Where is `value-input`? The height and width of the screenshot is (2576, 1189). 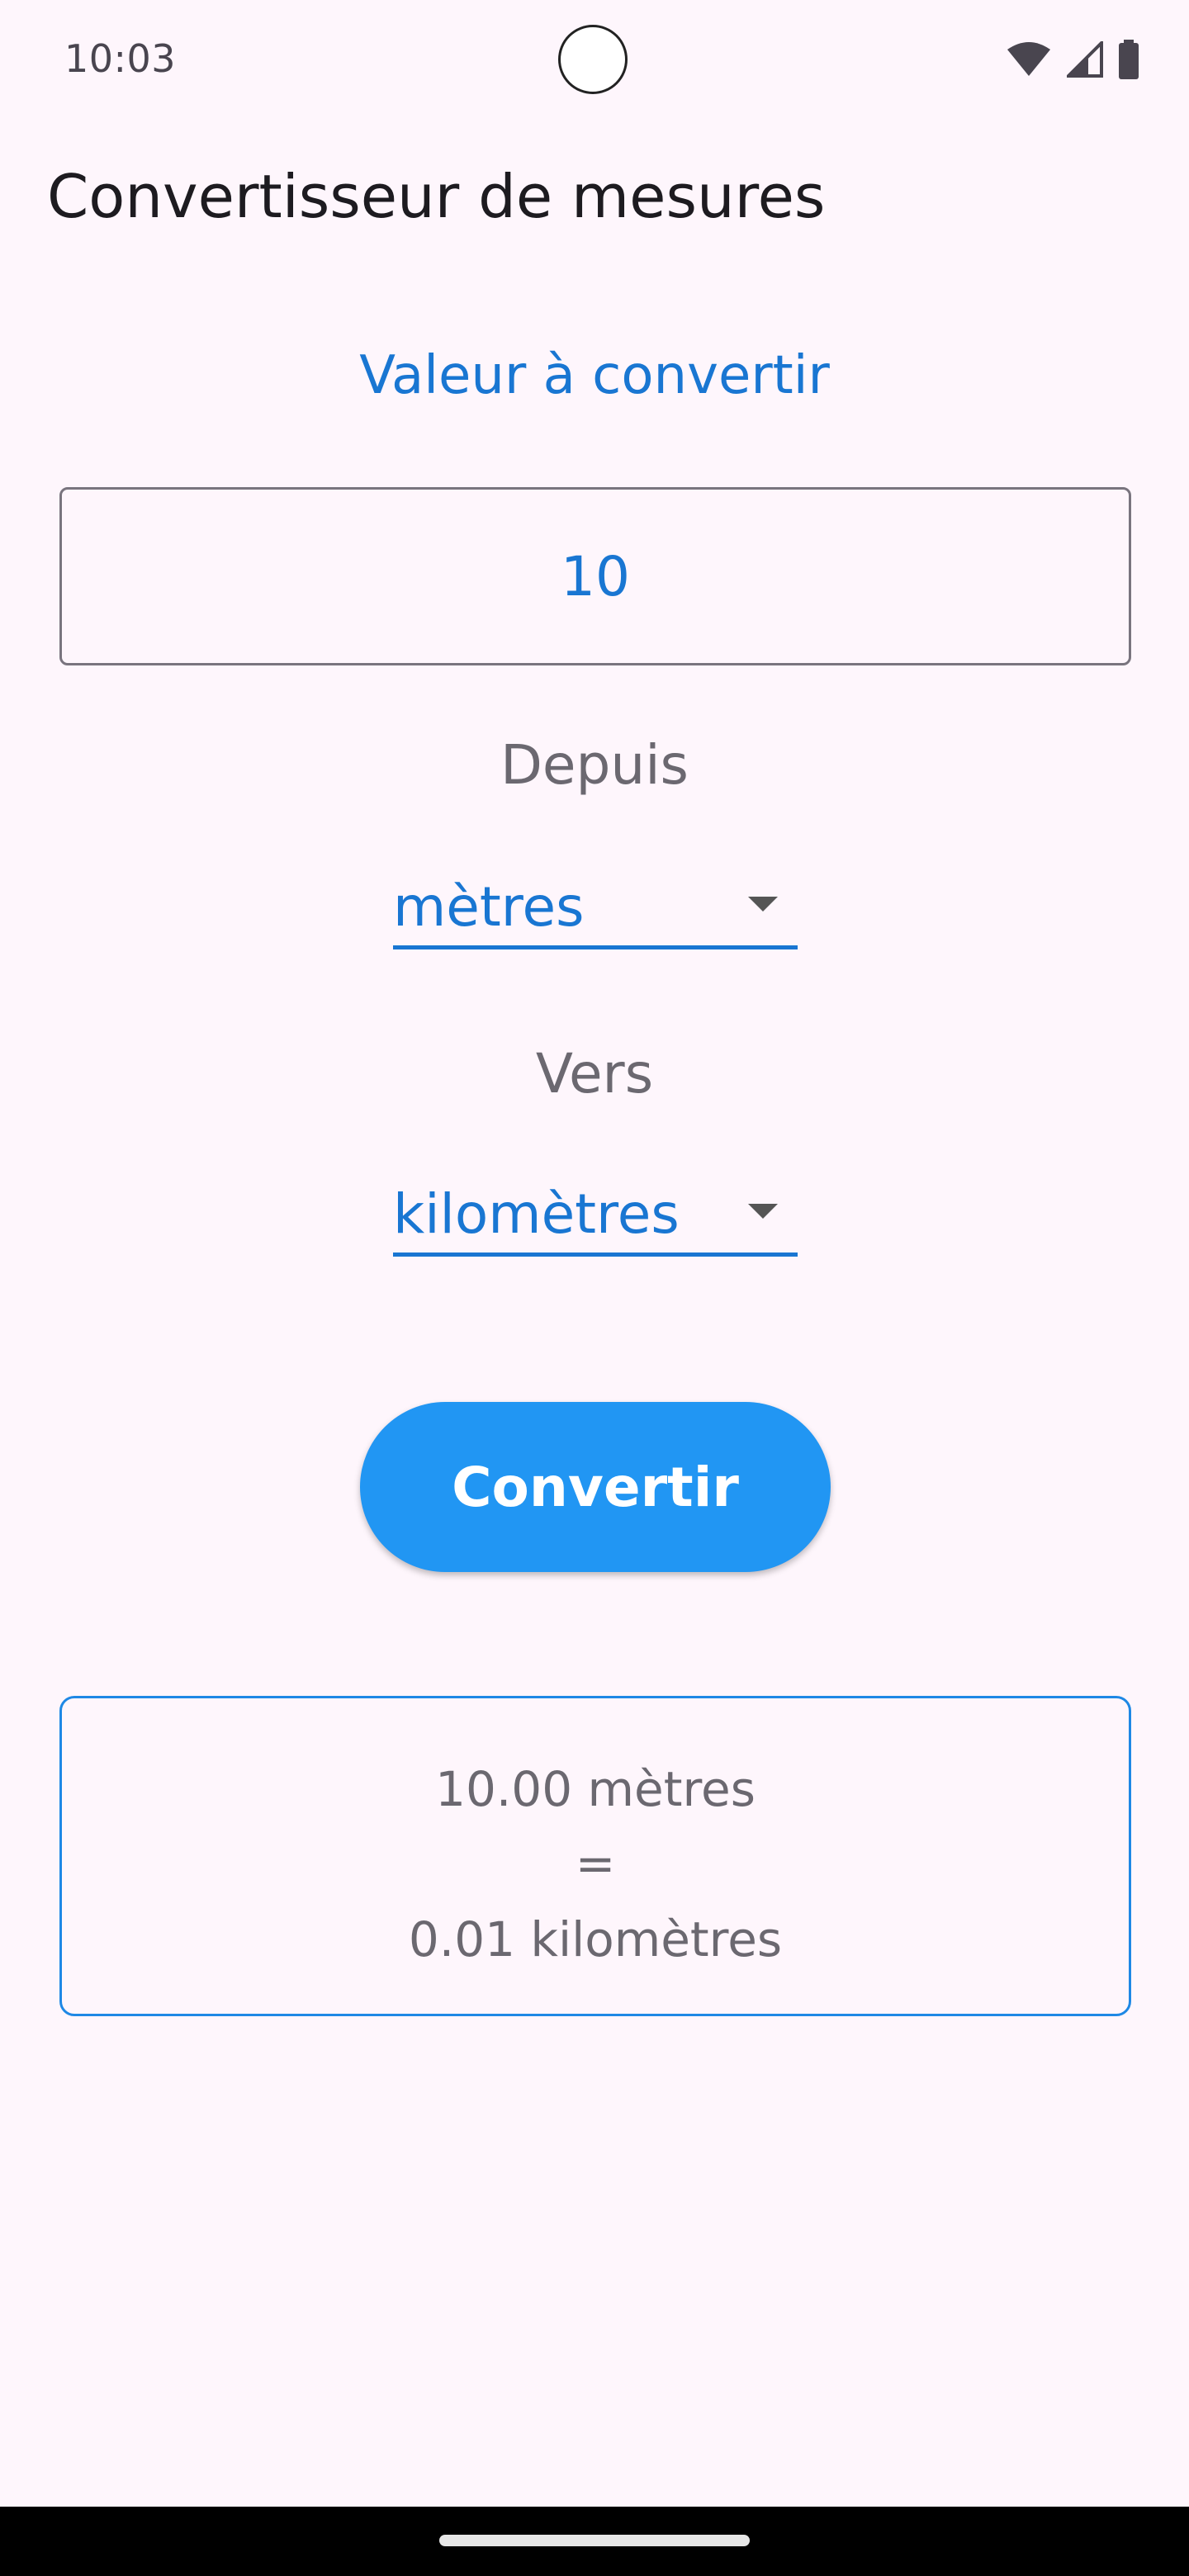
value-input is located at coordinates (595, 576).